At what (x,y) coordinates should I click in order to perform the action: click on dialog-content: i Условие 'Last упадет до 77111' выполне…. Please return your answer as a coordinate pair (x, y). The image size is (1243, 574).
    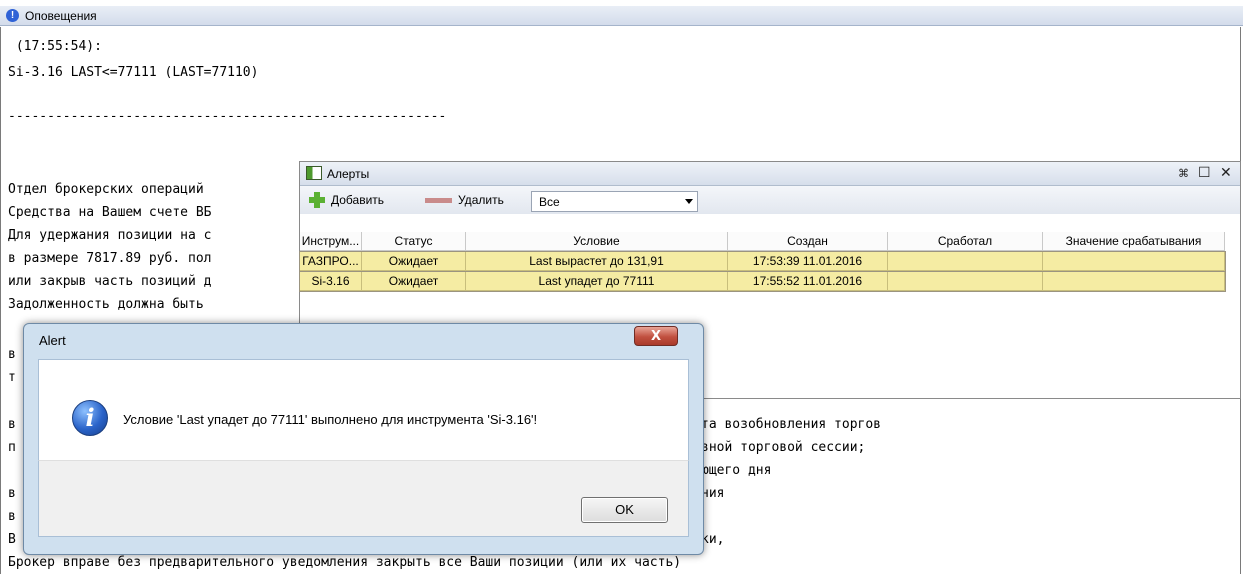
    Looking at the image, I should click on (363, 409).